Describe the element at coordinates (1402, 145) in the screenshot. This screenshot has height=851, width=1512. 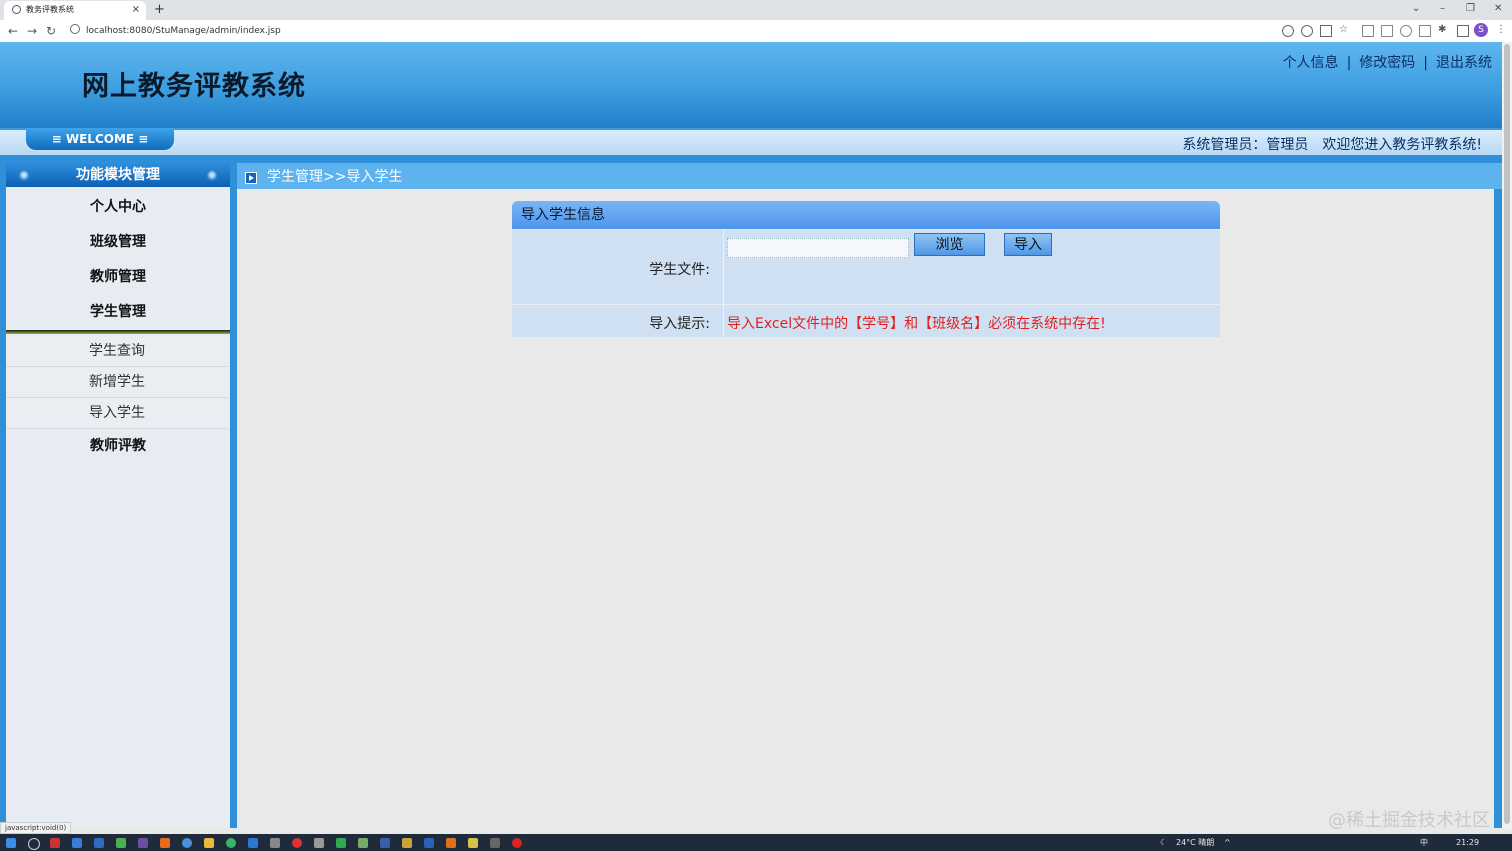
I see `greeting-text: 欢迎您进入教务评教系统!` at that location.